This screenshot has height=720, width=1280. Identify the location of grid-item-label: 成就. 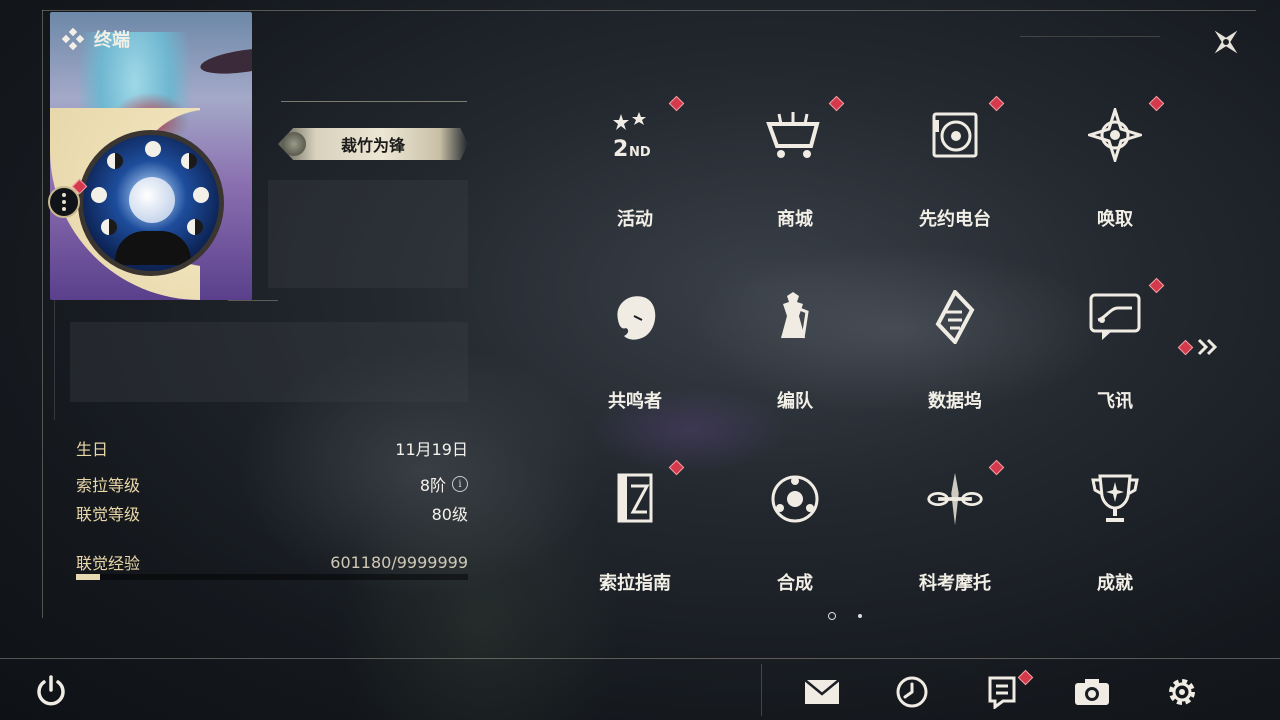
(1115, 583).